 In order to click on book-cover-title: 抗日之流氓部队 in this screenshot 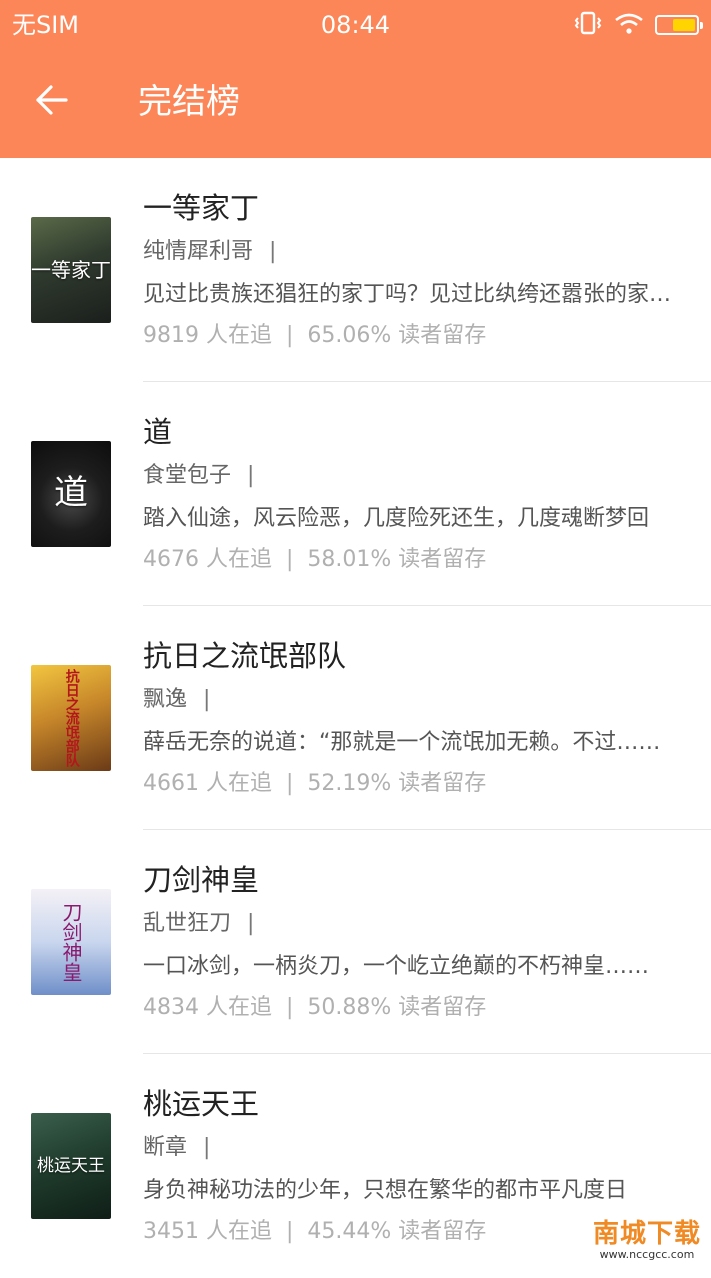, I will do `click(70, 718)`.